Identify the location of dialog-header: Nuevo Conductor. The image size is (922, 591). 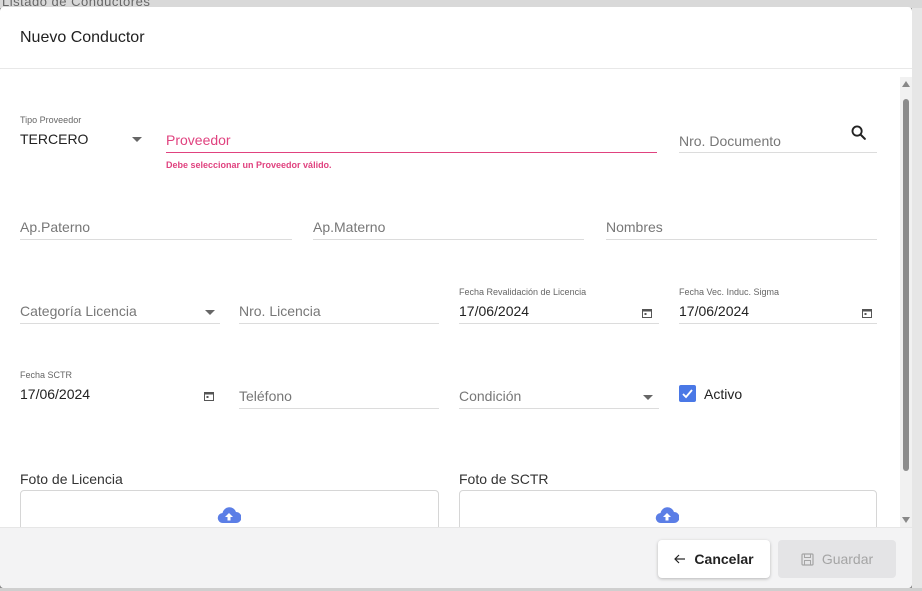
(456, 38).